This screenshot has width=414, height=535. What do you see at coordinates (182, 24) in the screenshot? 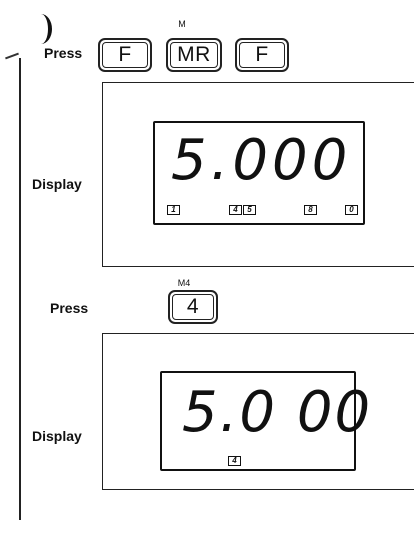
I see `key-legend: M` at bounding box center [182, 24].